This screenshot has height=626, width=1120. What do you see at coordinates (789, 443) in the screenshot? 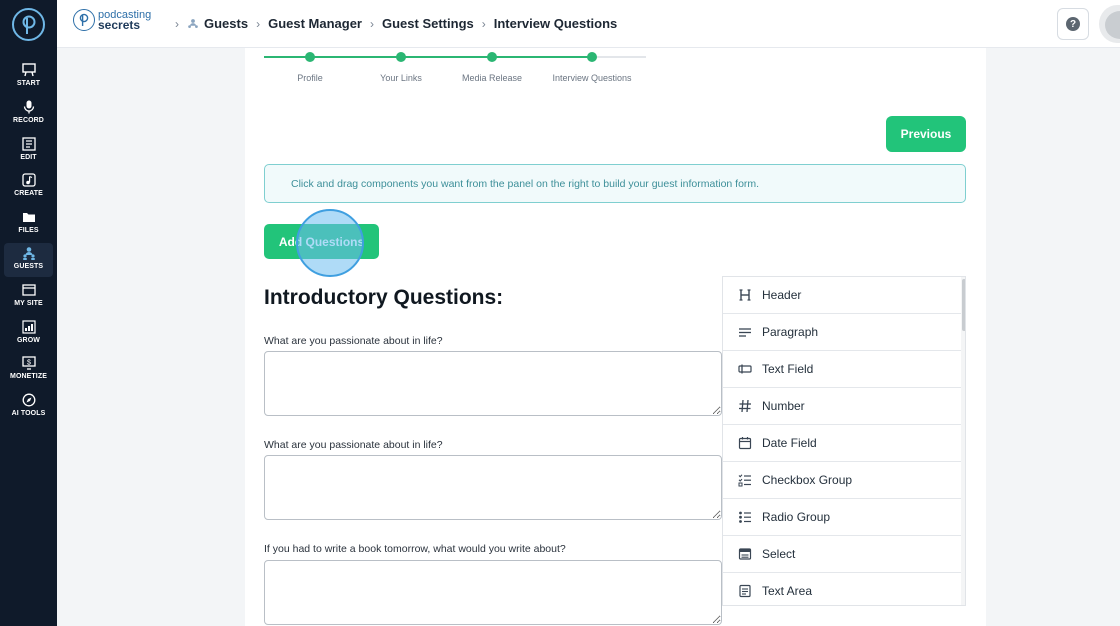
I see `component-label: Date Field` at bounding box center [789, 443].